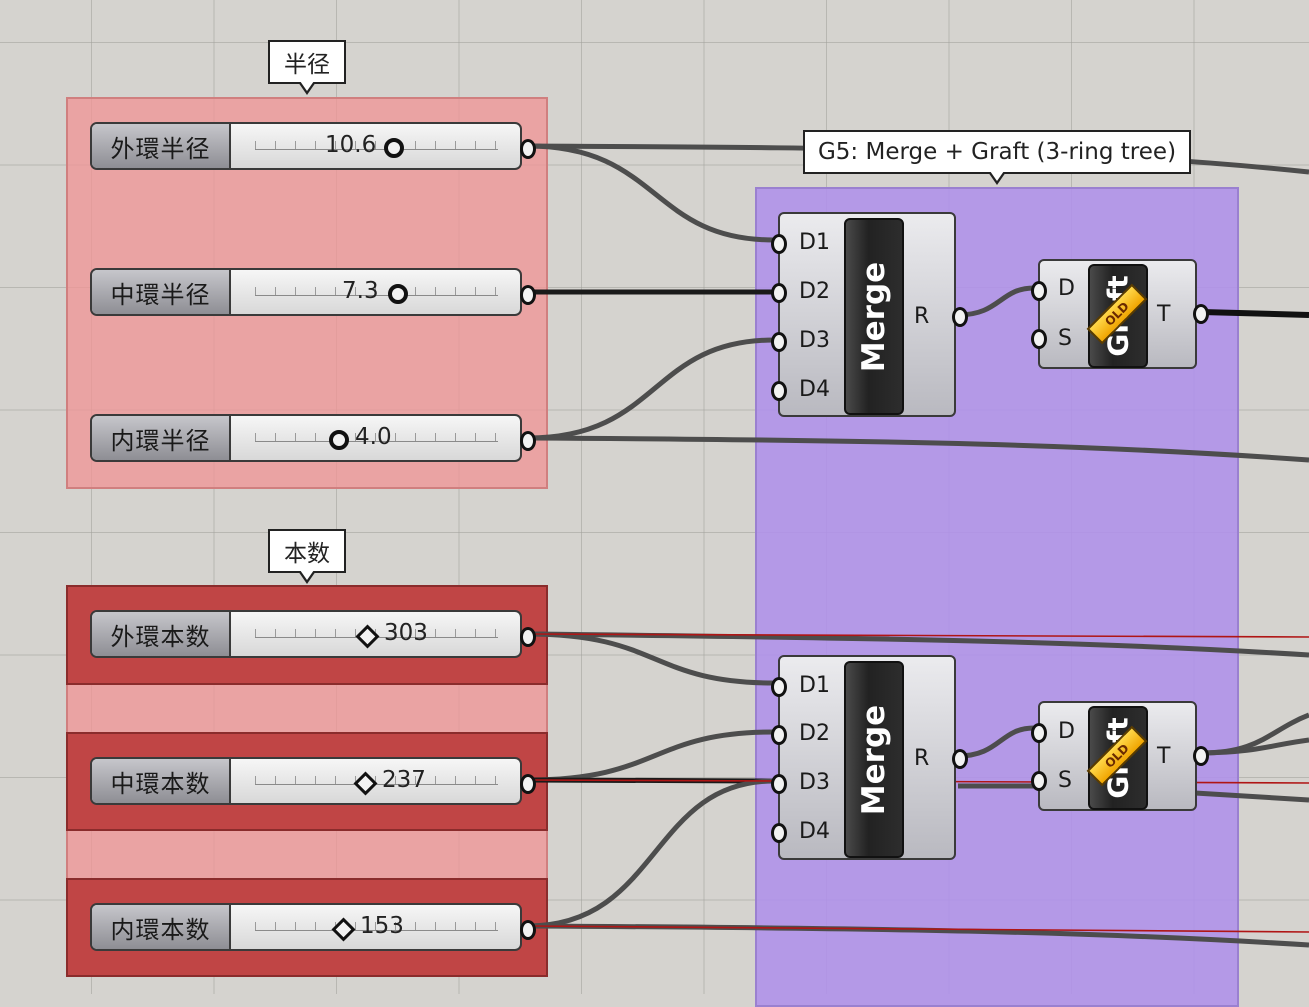 This screenshot has width=1309, height=1007. Describe the element at coordinates (351, 145) in the screenshot. I see `slider-value: 10.6` at that location.